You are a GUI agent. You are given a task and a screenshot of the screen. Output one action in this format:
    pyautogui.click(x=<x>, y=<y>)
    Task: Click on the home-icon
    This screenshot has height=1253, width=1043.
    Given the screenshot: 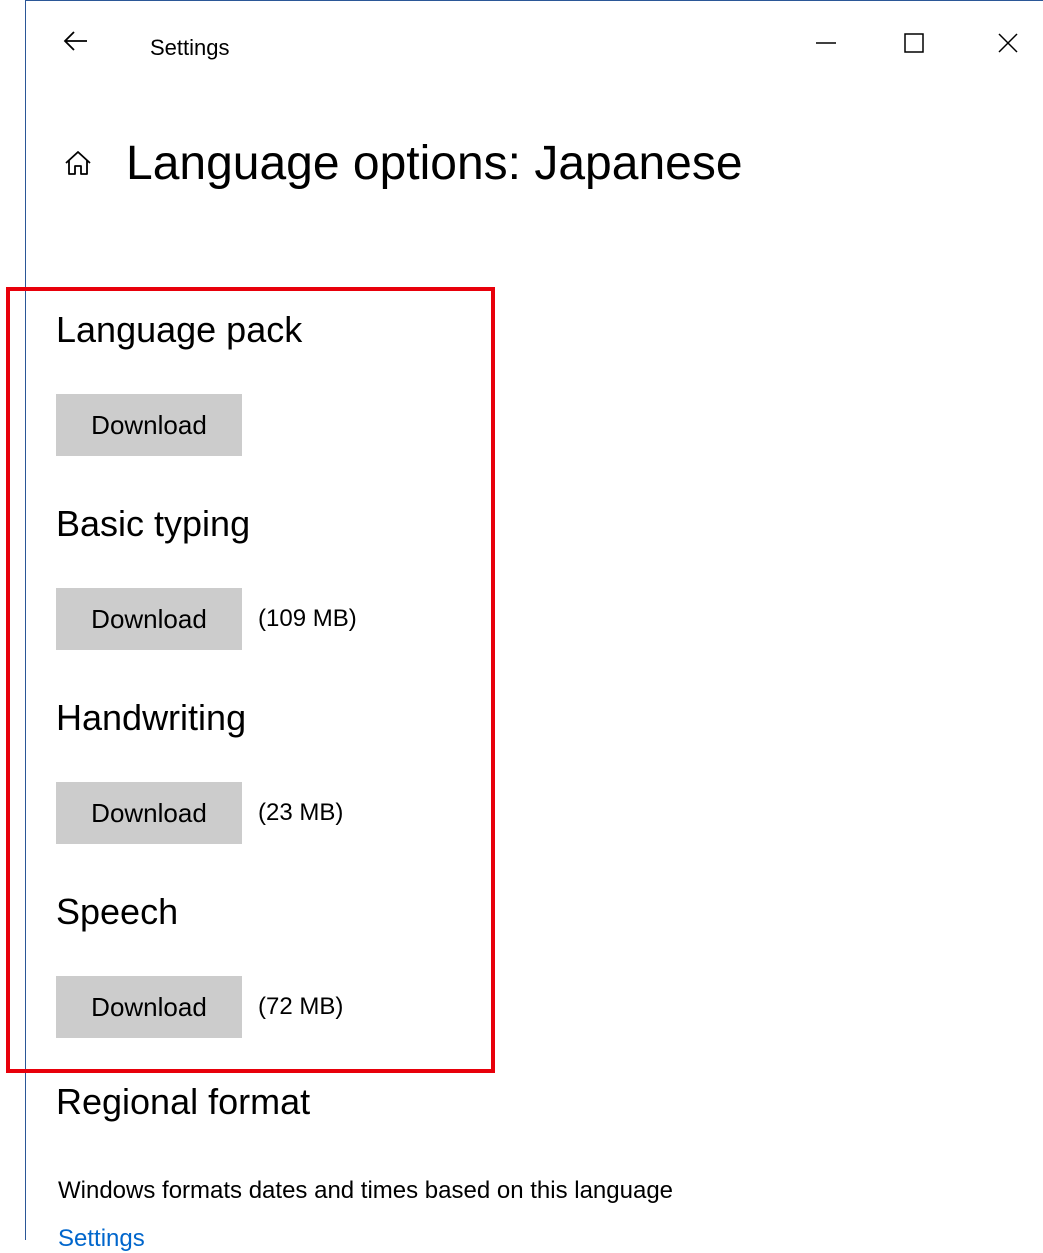 What is the action you would take?
    pyautogui.click(x=78, y=163)
    